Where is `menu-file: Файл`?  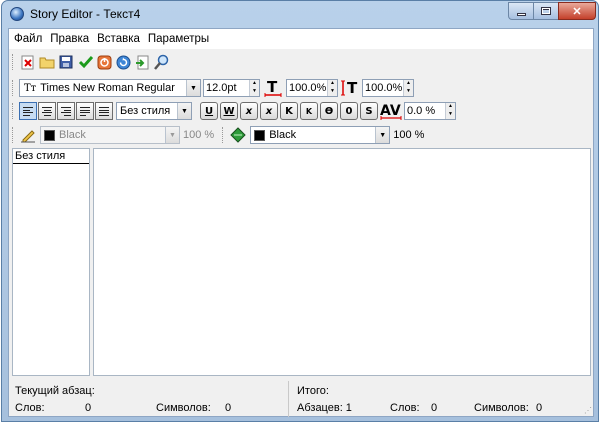
menu-file: Файл is located at coordinates (28, 39).